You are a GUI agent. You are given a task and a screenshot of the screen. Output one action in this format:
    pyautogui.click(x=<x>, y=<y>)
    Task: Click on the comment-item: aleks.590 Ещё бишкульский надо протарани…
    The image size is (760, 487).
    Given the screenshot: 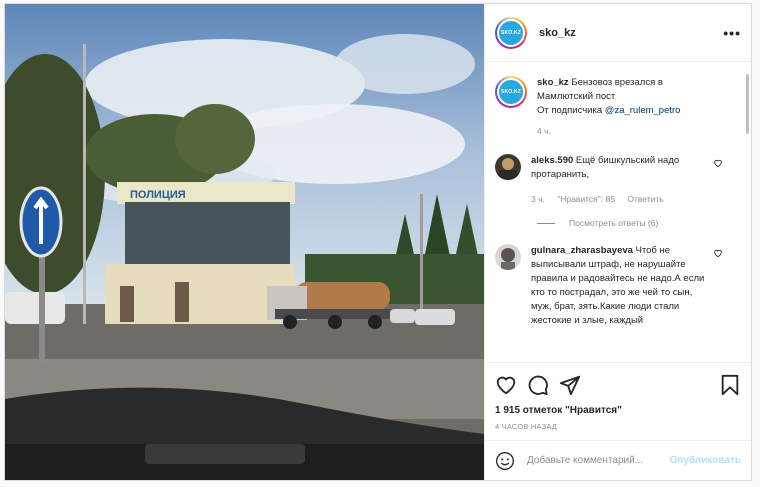 What is the action you would take?
    pyautogui.click(x=616, y=180)
    